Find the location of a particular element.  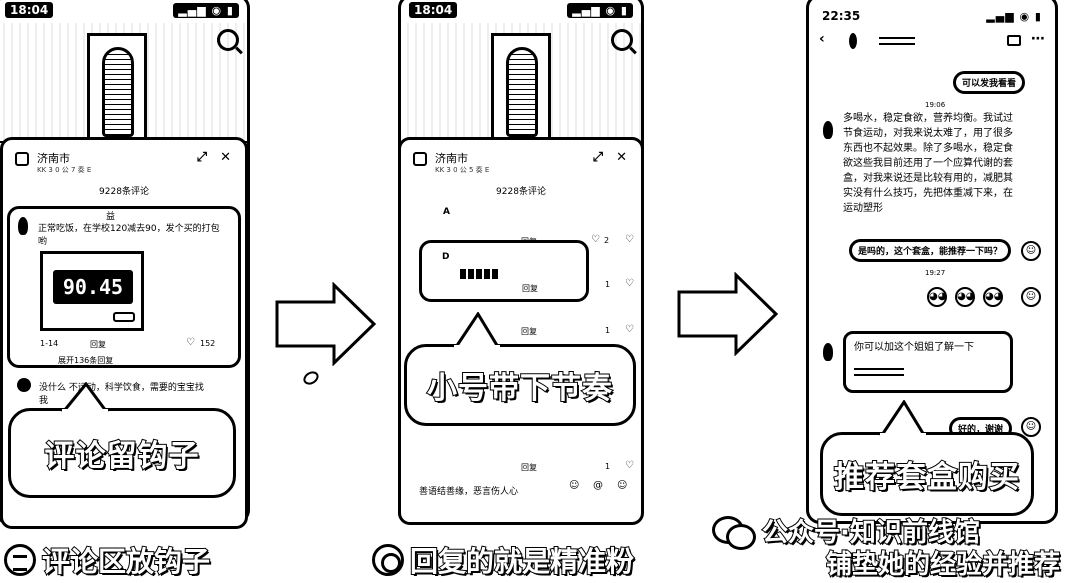

scale-reading: 90.45 is located at coordinates (93, 287).